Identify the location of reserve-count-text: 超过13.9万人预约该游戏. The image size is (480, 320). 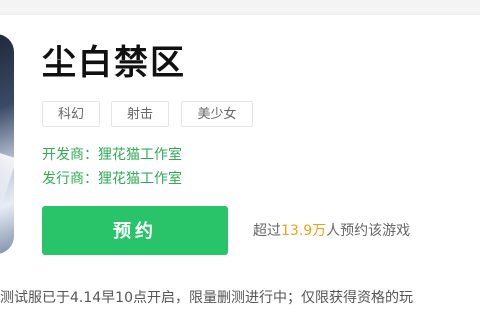
(331, 231).